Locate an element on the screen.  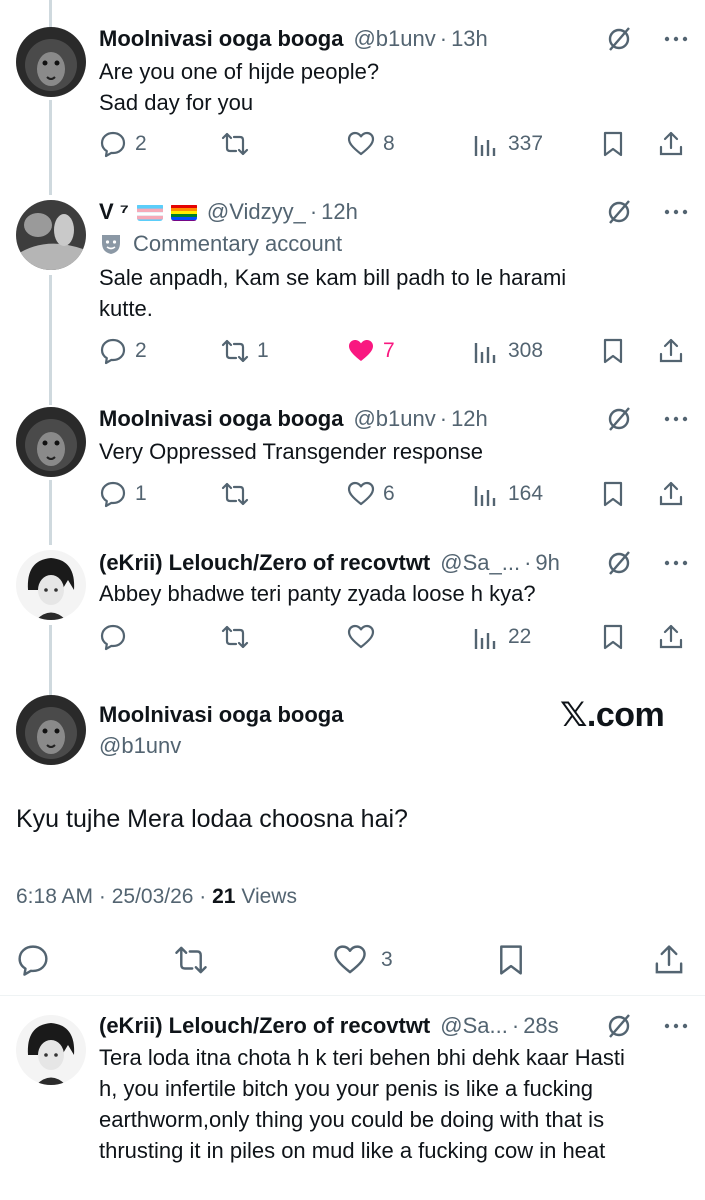
timestamp: 28s is located at coordinates (540, 1026).